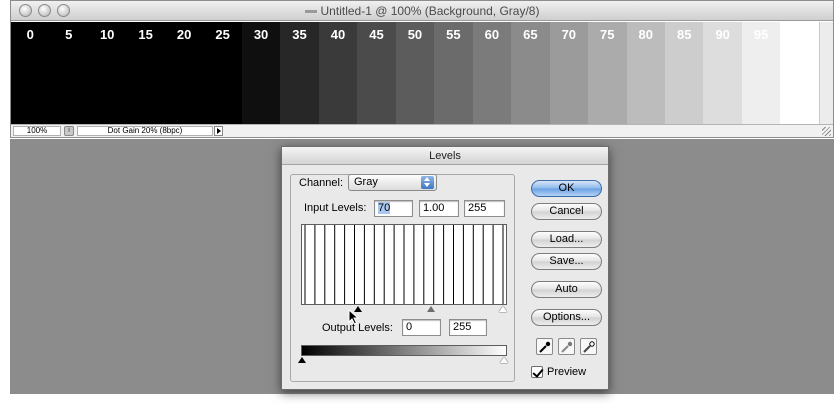 The image size is (840, 404). What do you see at coordinates (439, 208) in the screenshot?
I see `input-gamma-field: 1.00` at bounding box center [439, 208].